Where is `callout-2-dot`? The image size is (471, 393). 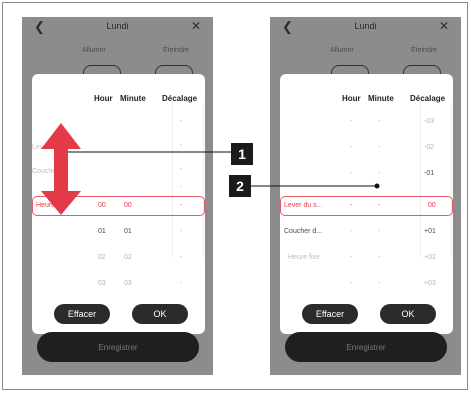
callout-2-dot is located at coordinates (377, 186).